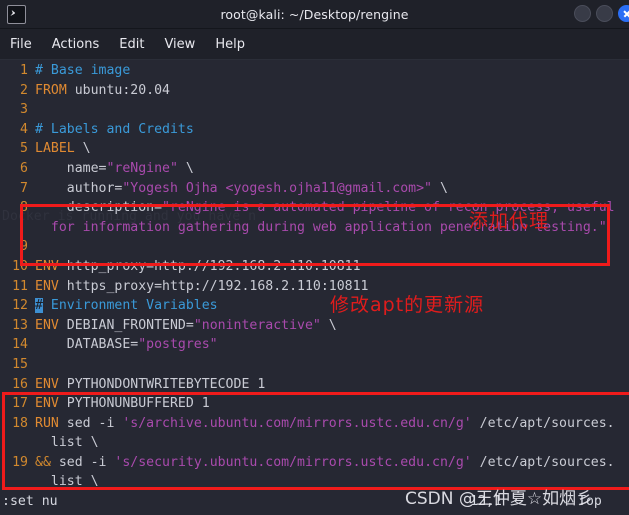 This screenshot has width=629, height=515. Describe the element at coordinates (314, 306) in the screenshot. I see `code-line: 12 # Environment Variables` at that location.